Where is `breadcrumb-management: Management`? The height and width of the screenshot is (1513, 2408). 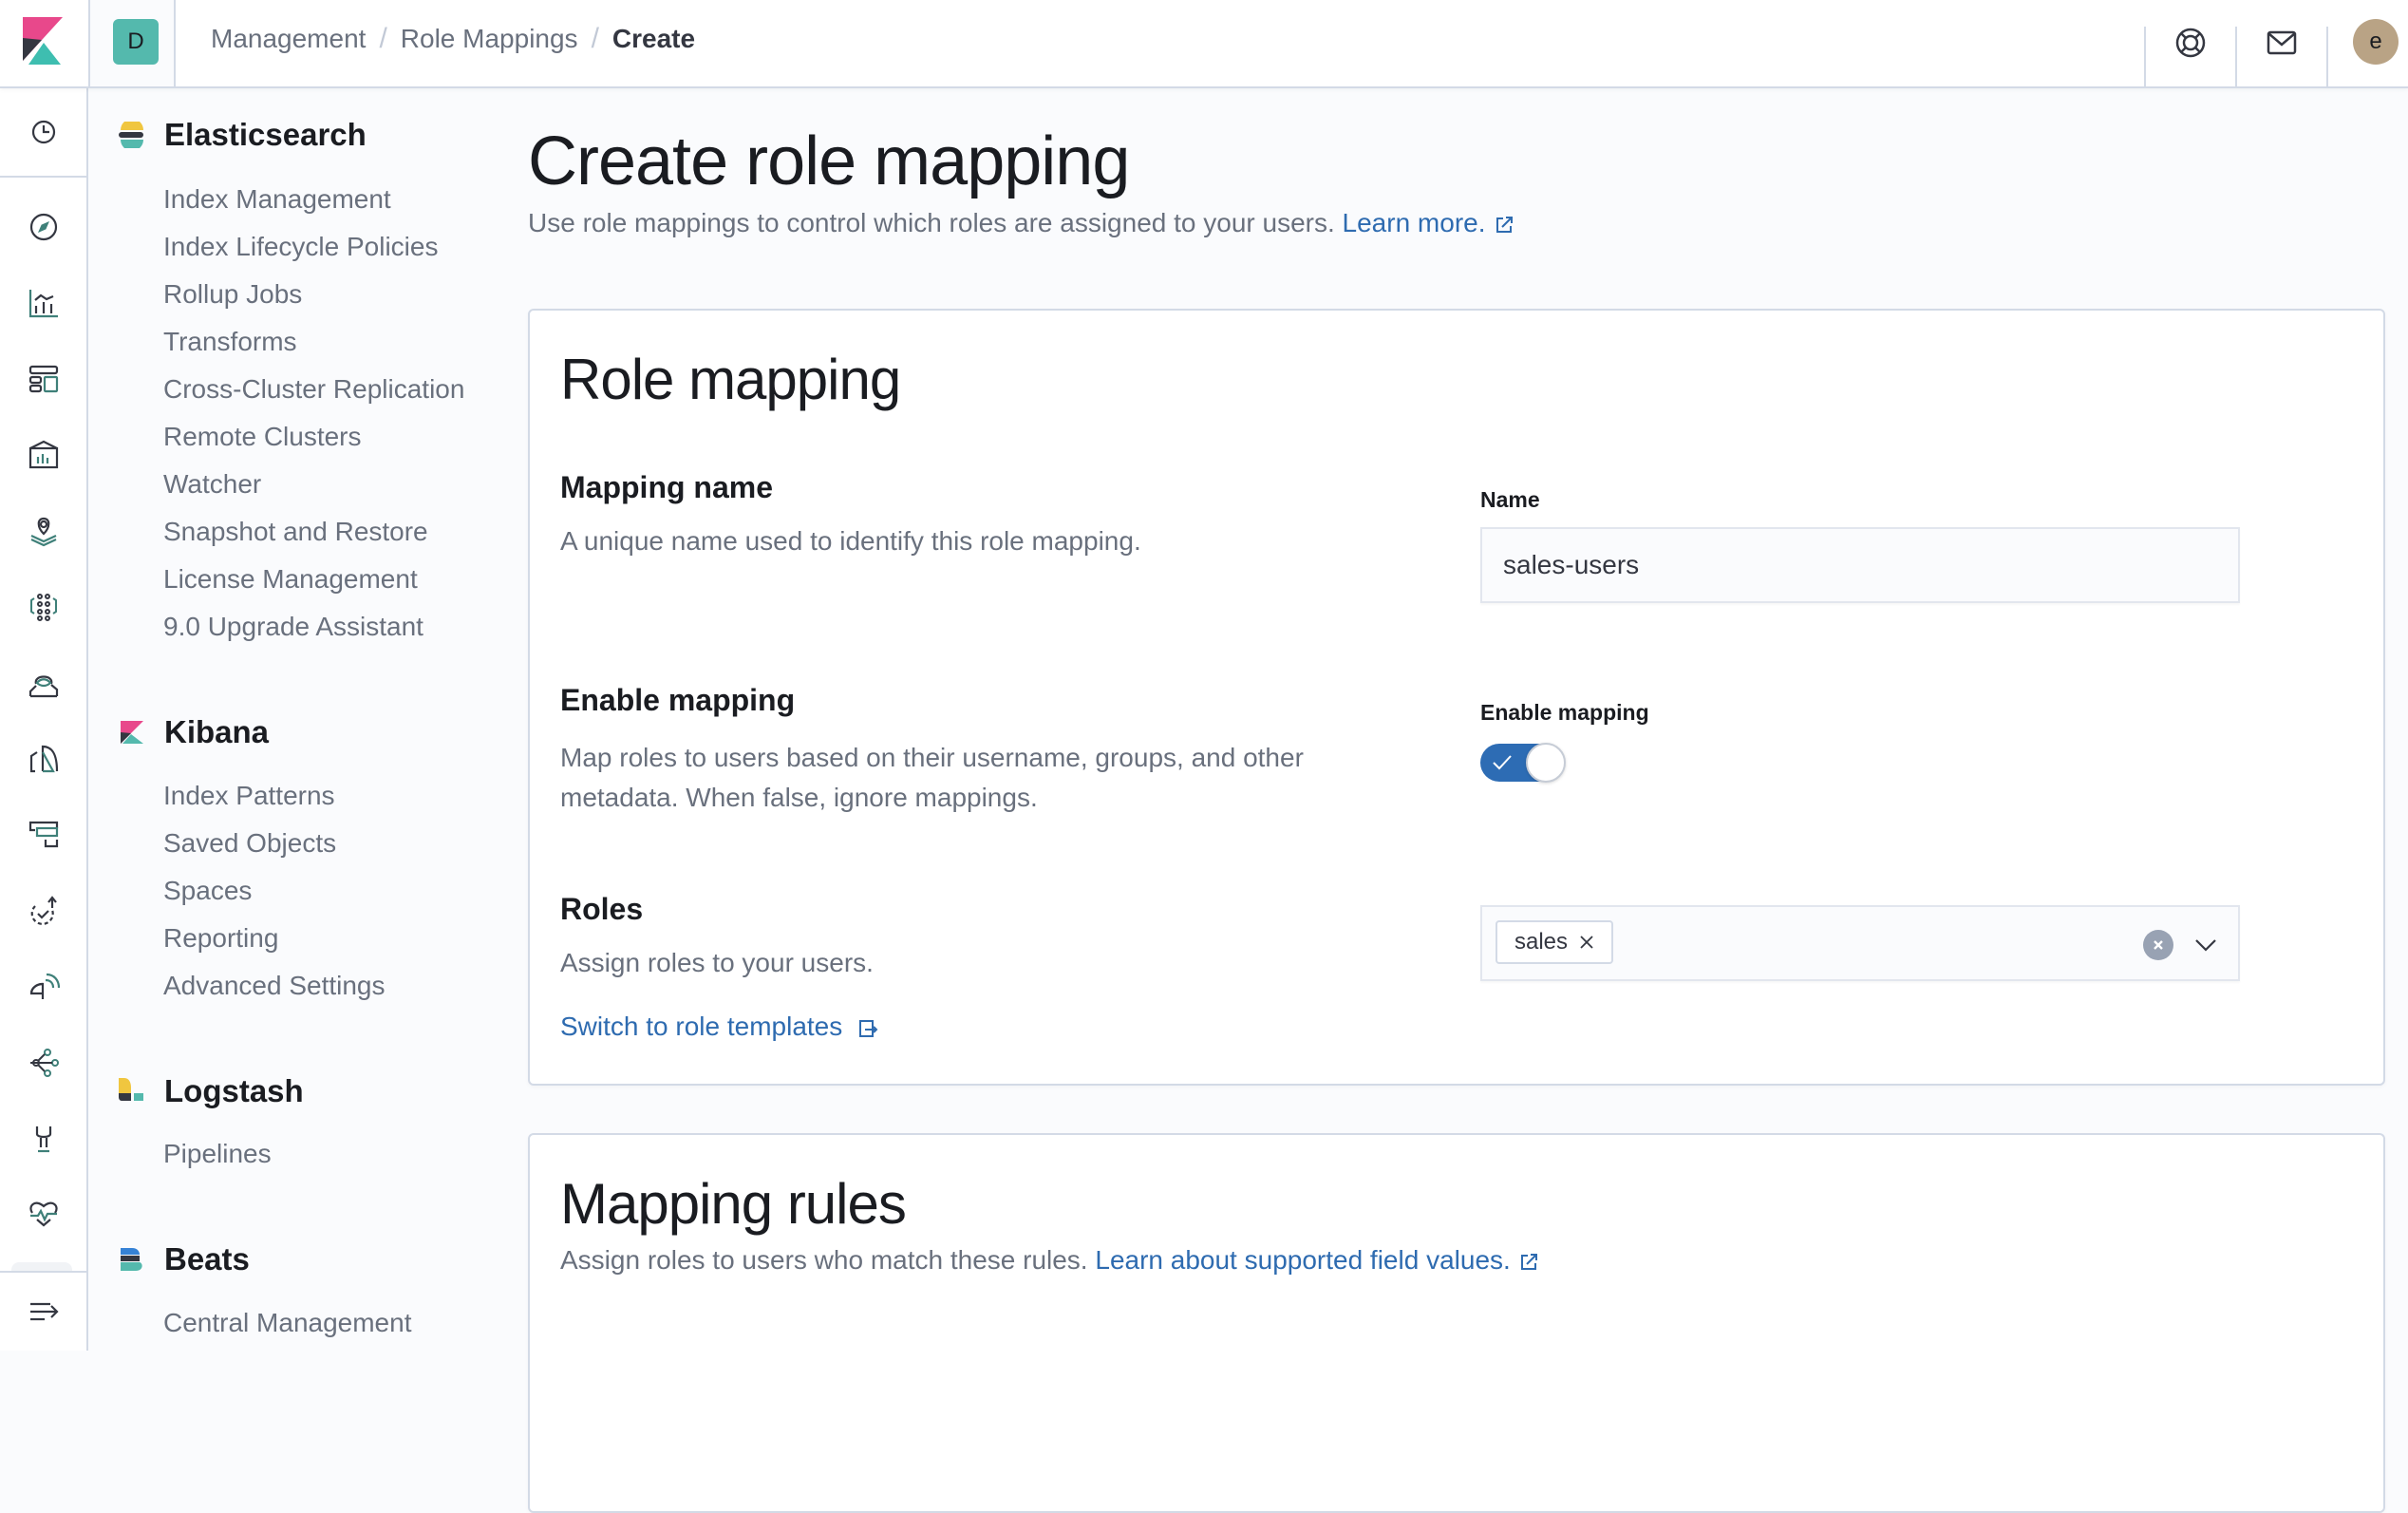
breadcrumb-management: Management is located at coordinates (288, 39).